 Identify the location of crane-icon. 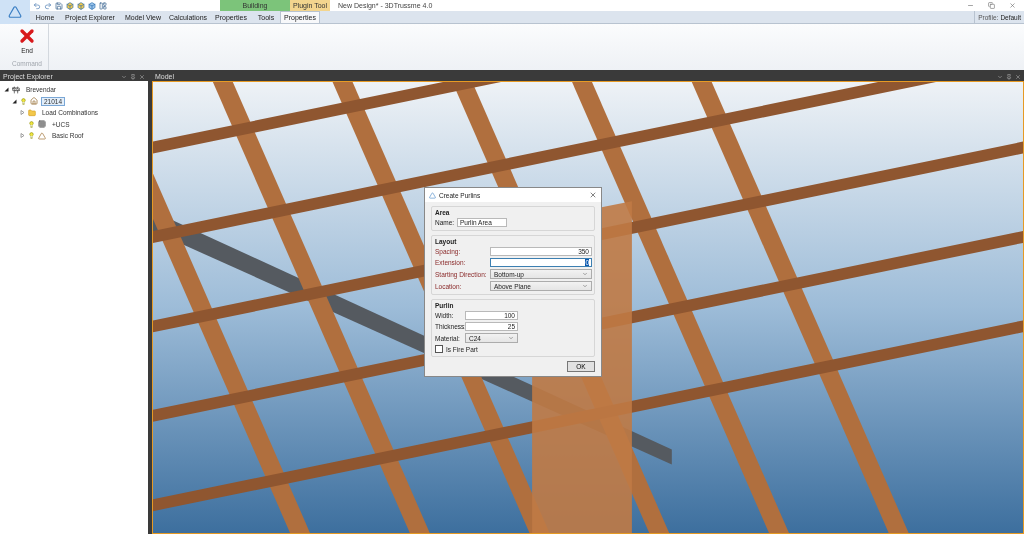
(16, 89).